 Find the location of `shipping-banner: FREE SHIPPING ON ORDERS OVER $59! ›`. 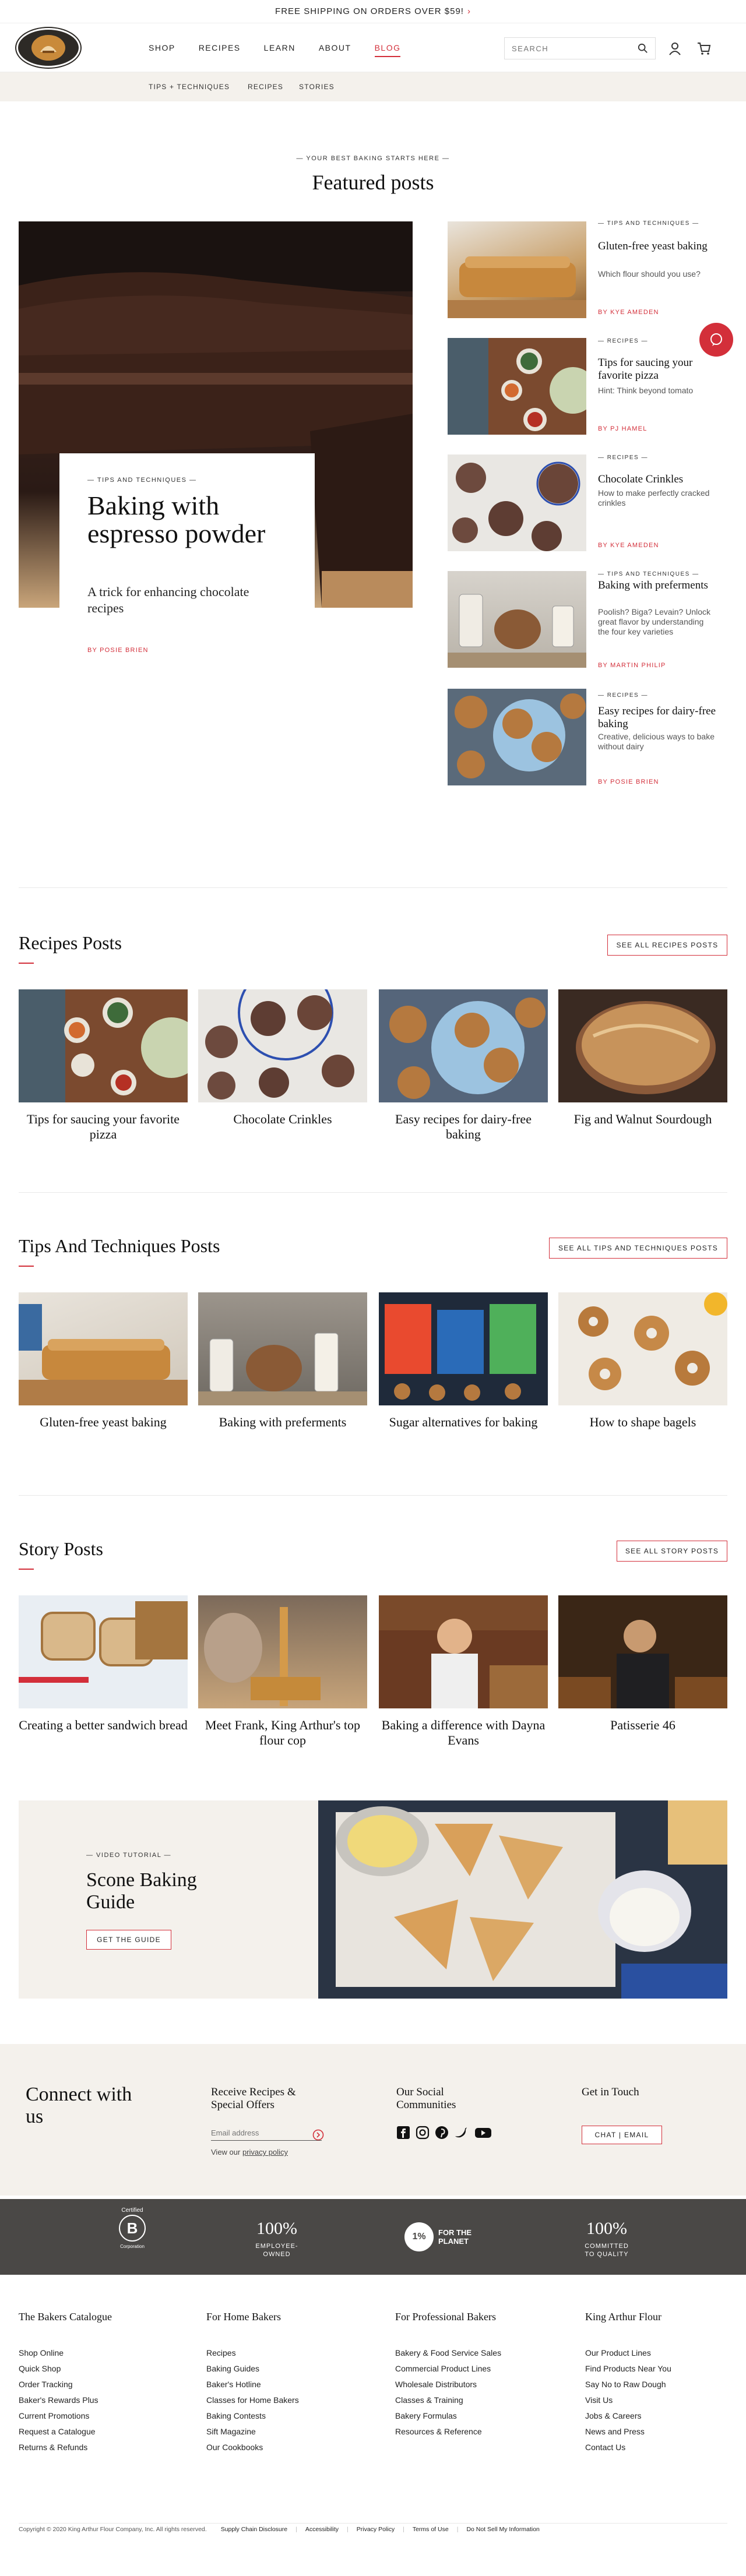

shipping-banner: FREE SHIPPING ON ORDERS OVER $59! › is located at coordinates (373, 11).